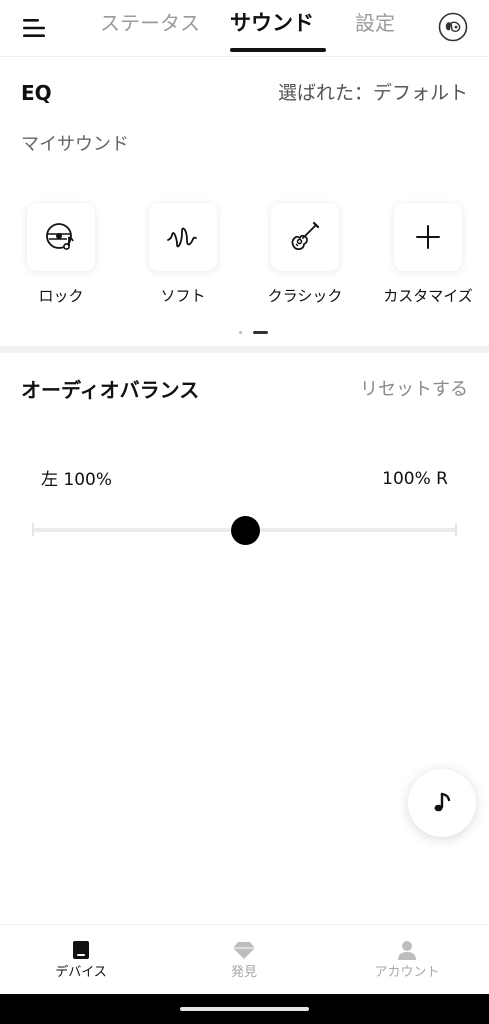  I want to click on balance-slider-thumb, so click(245, 530).